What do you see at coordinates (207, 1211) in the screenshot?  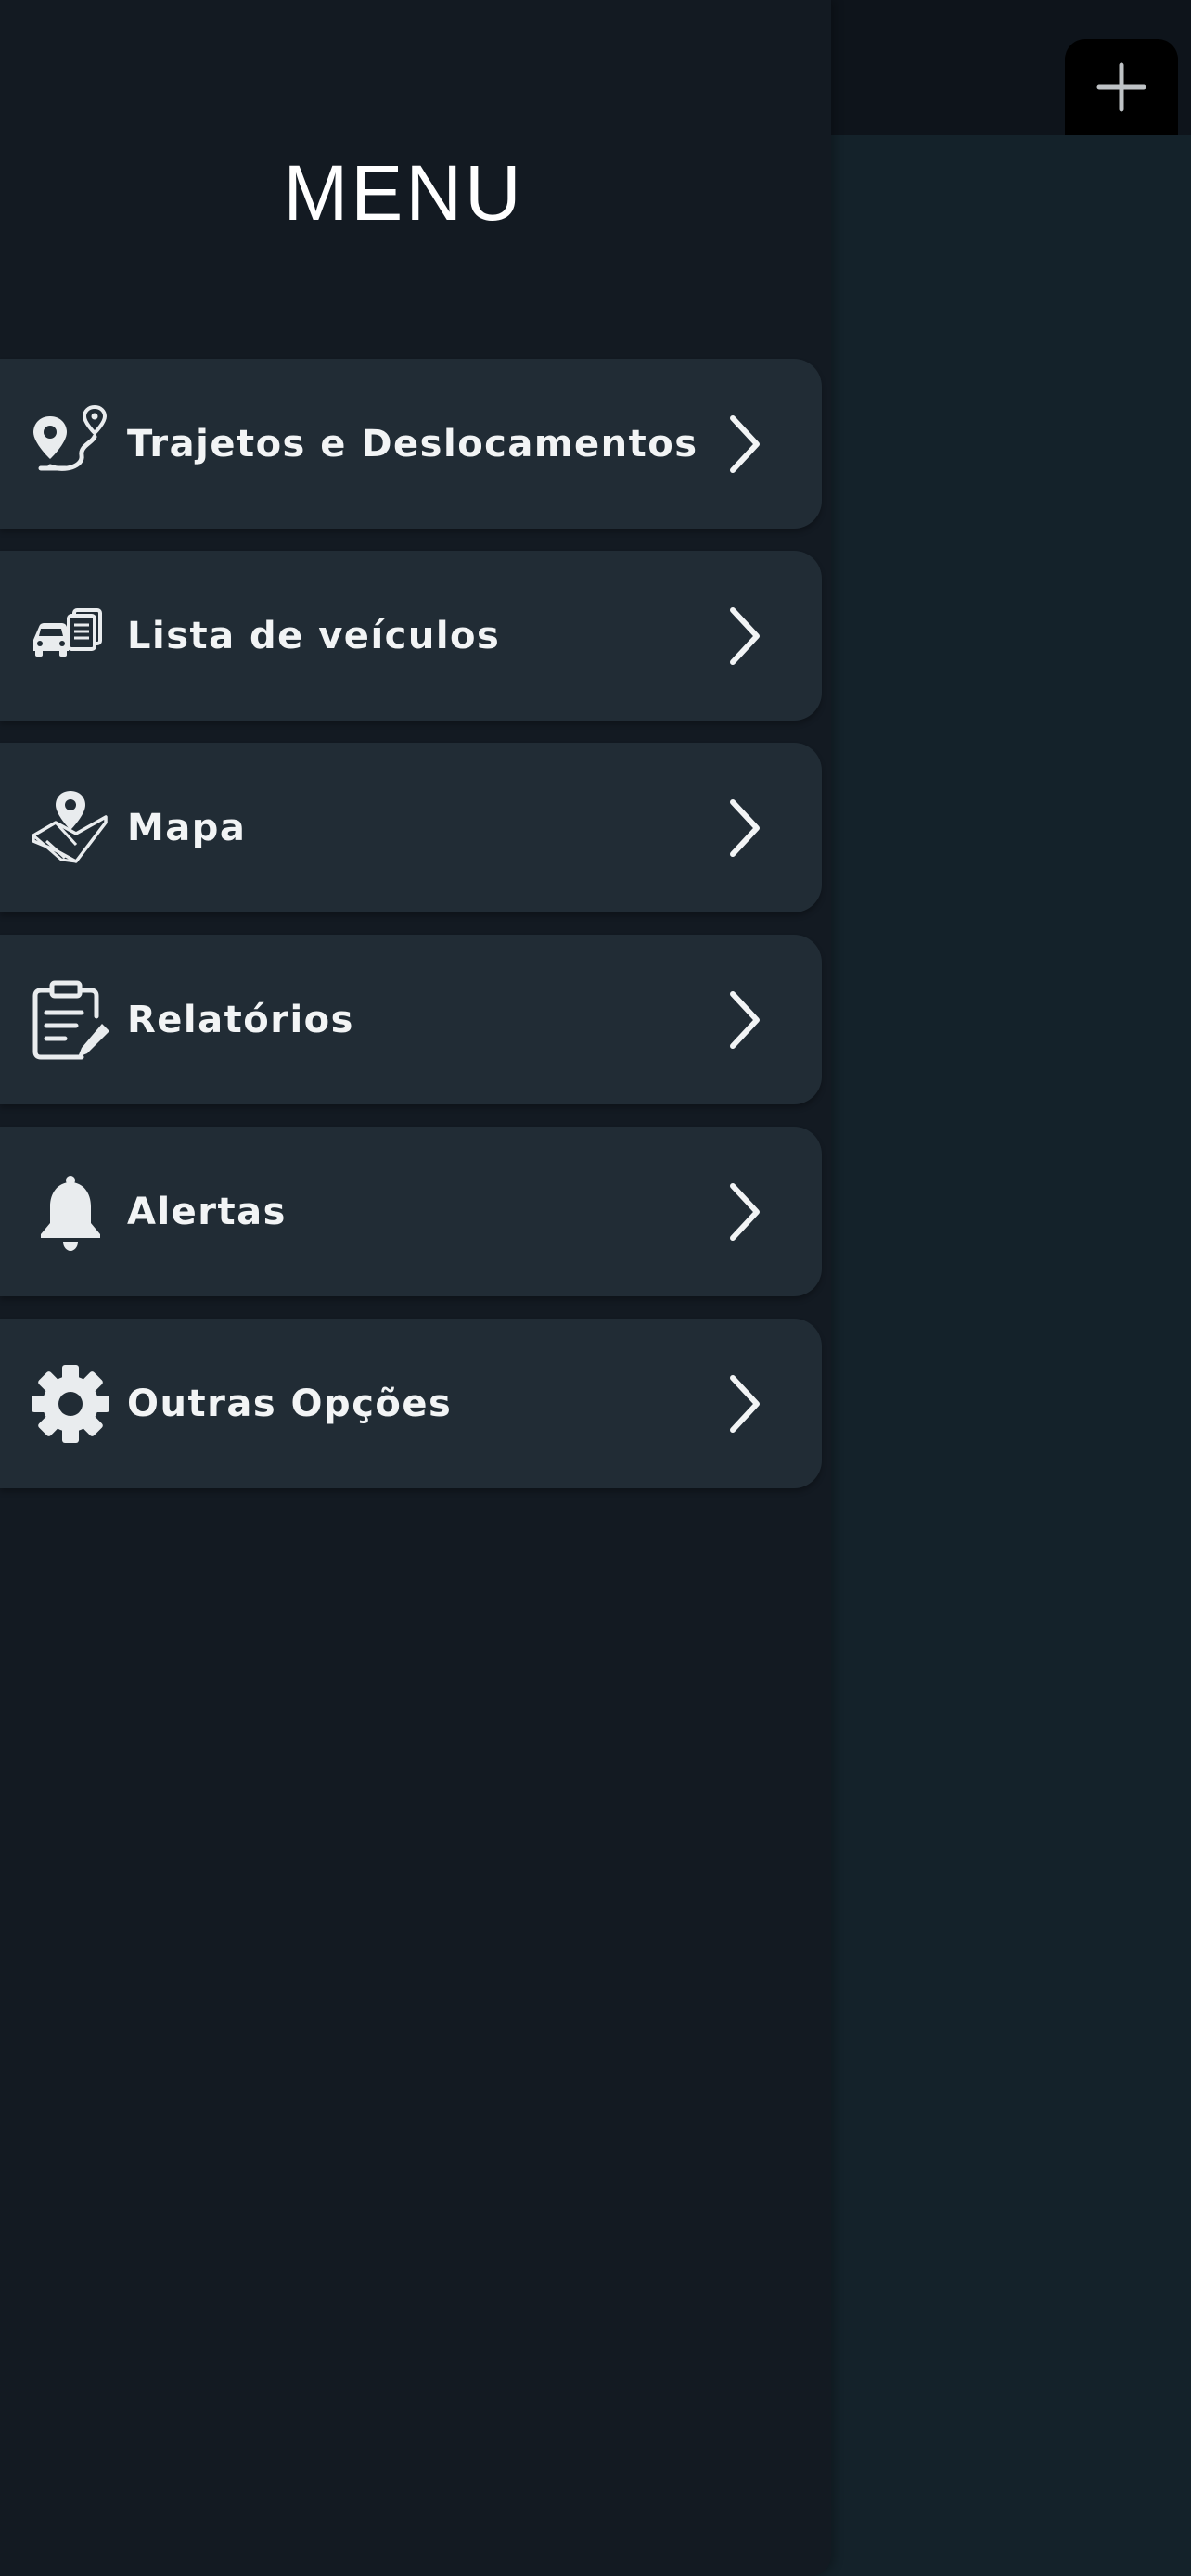 I see `menu-item-label: Alertas` at bounding box center [207, 1211].